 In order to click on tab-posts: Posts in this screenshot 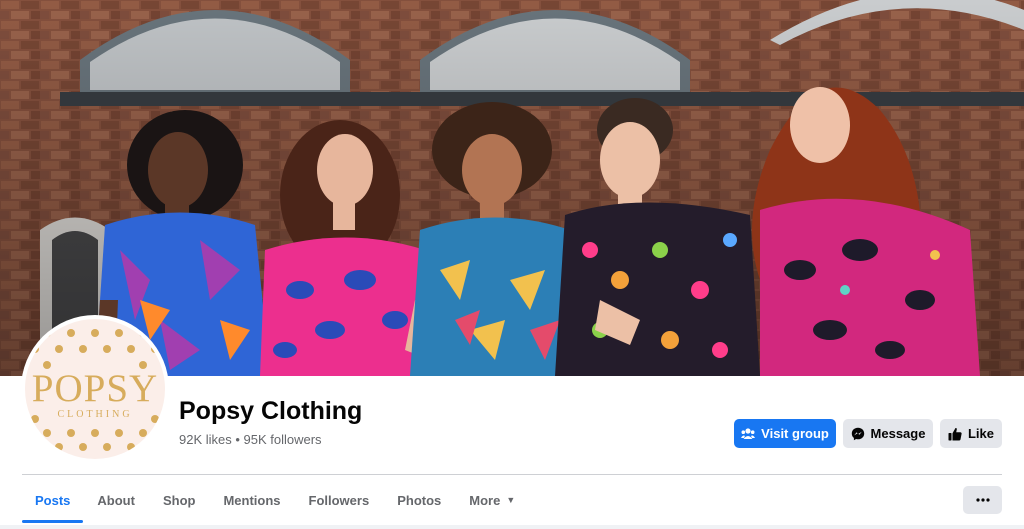, I will do `click(53, 500)`.